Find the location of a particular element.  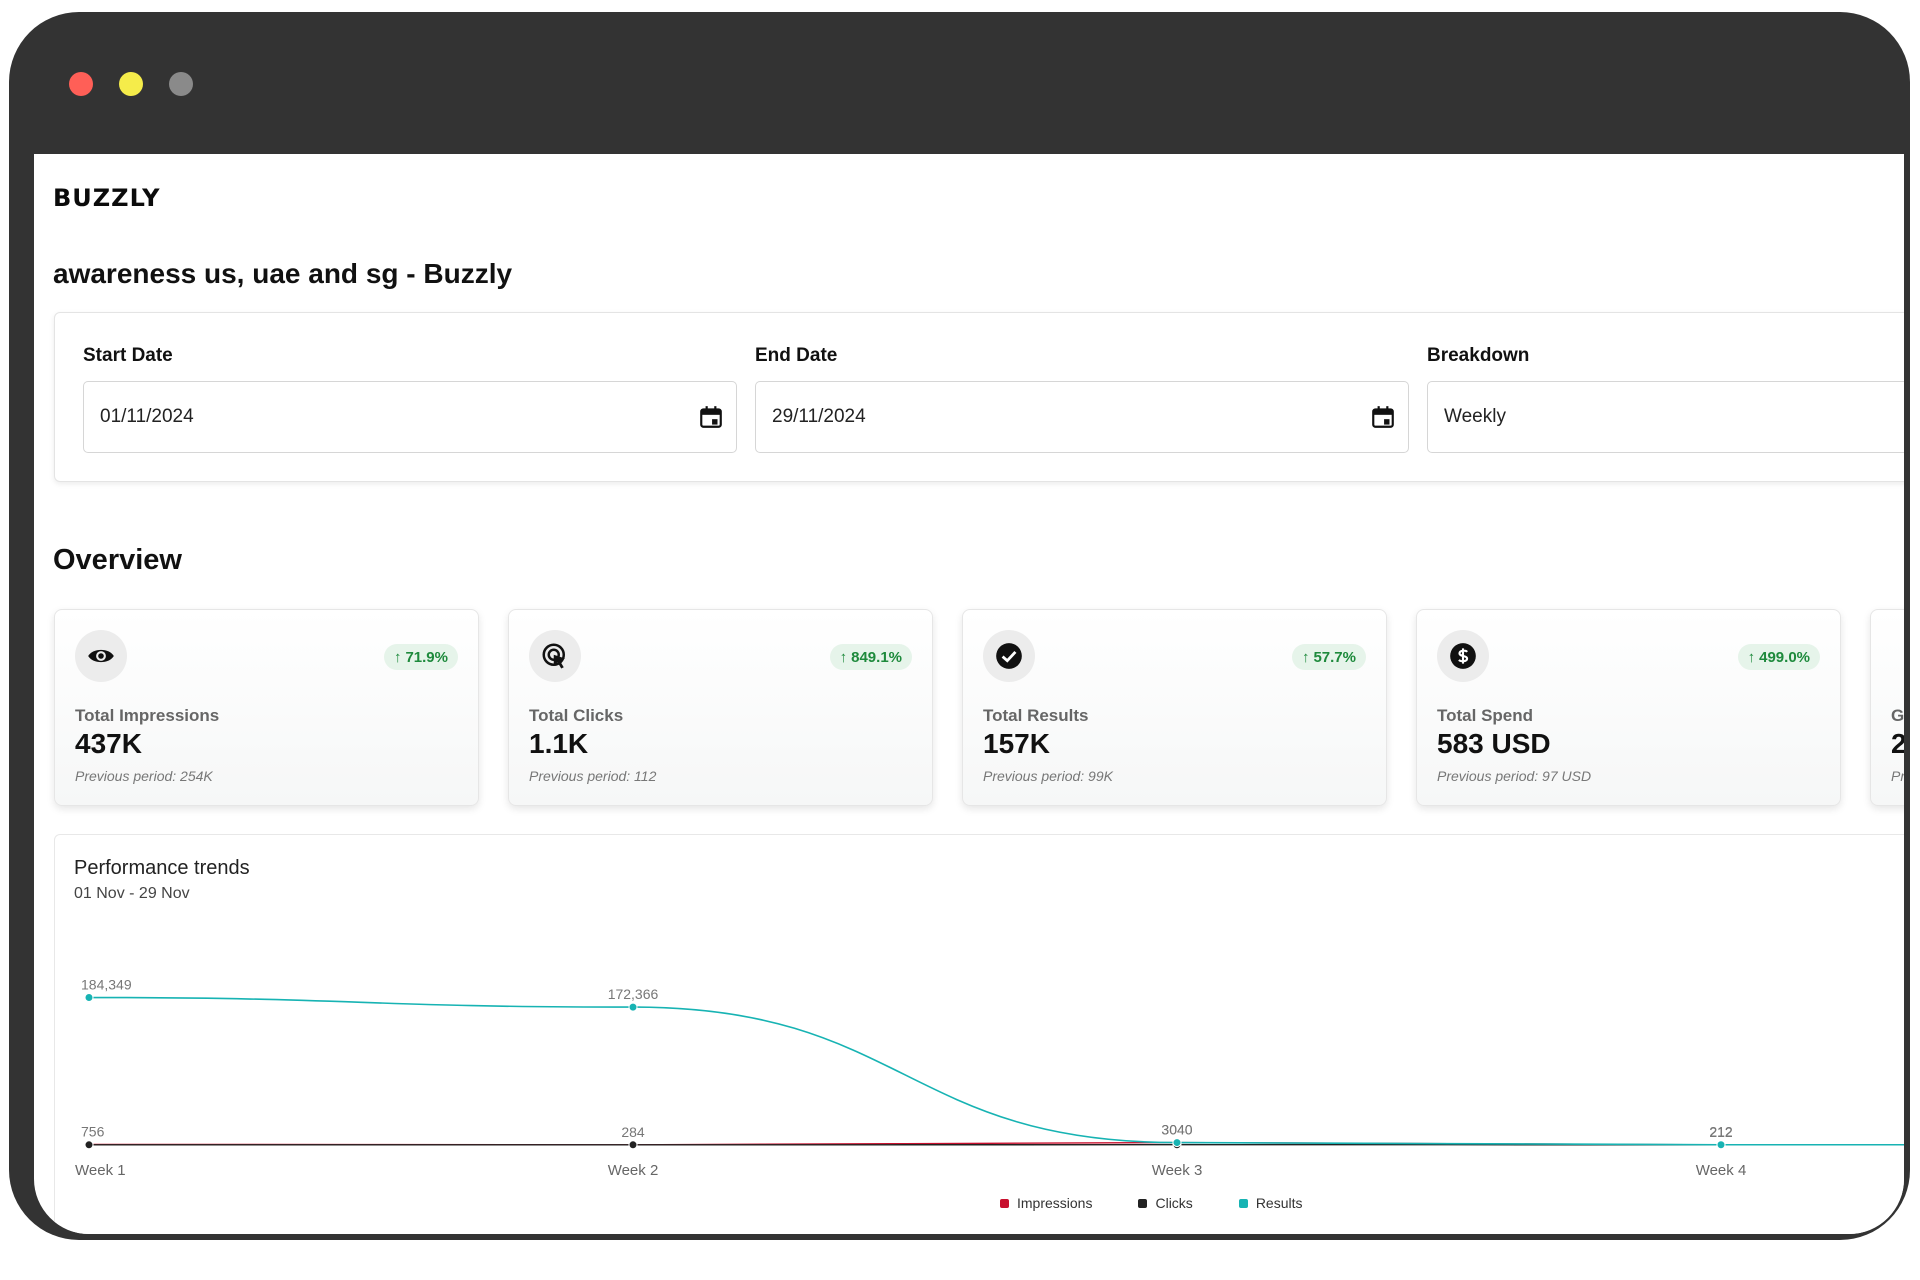

start-date-value: 01/11/2024 is located at coordinates (147, 416).